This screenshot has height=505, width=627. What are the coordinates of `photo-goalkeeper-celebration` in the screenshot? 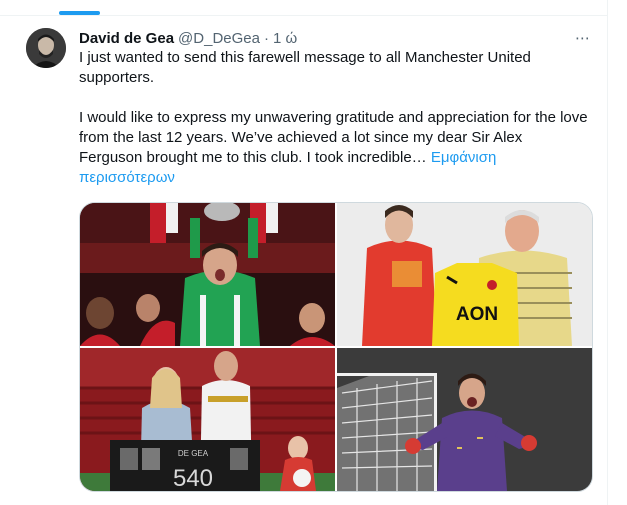 It's located at (464, 419).